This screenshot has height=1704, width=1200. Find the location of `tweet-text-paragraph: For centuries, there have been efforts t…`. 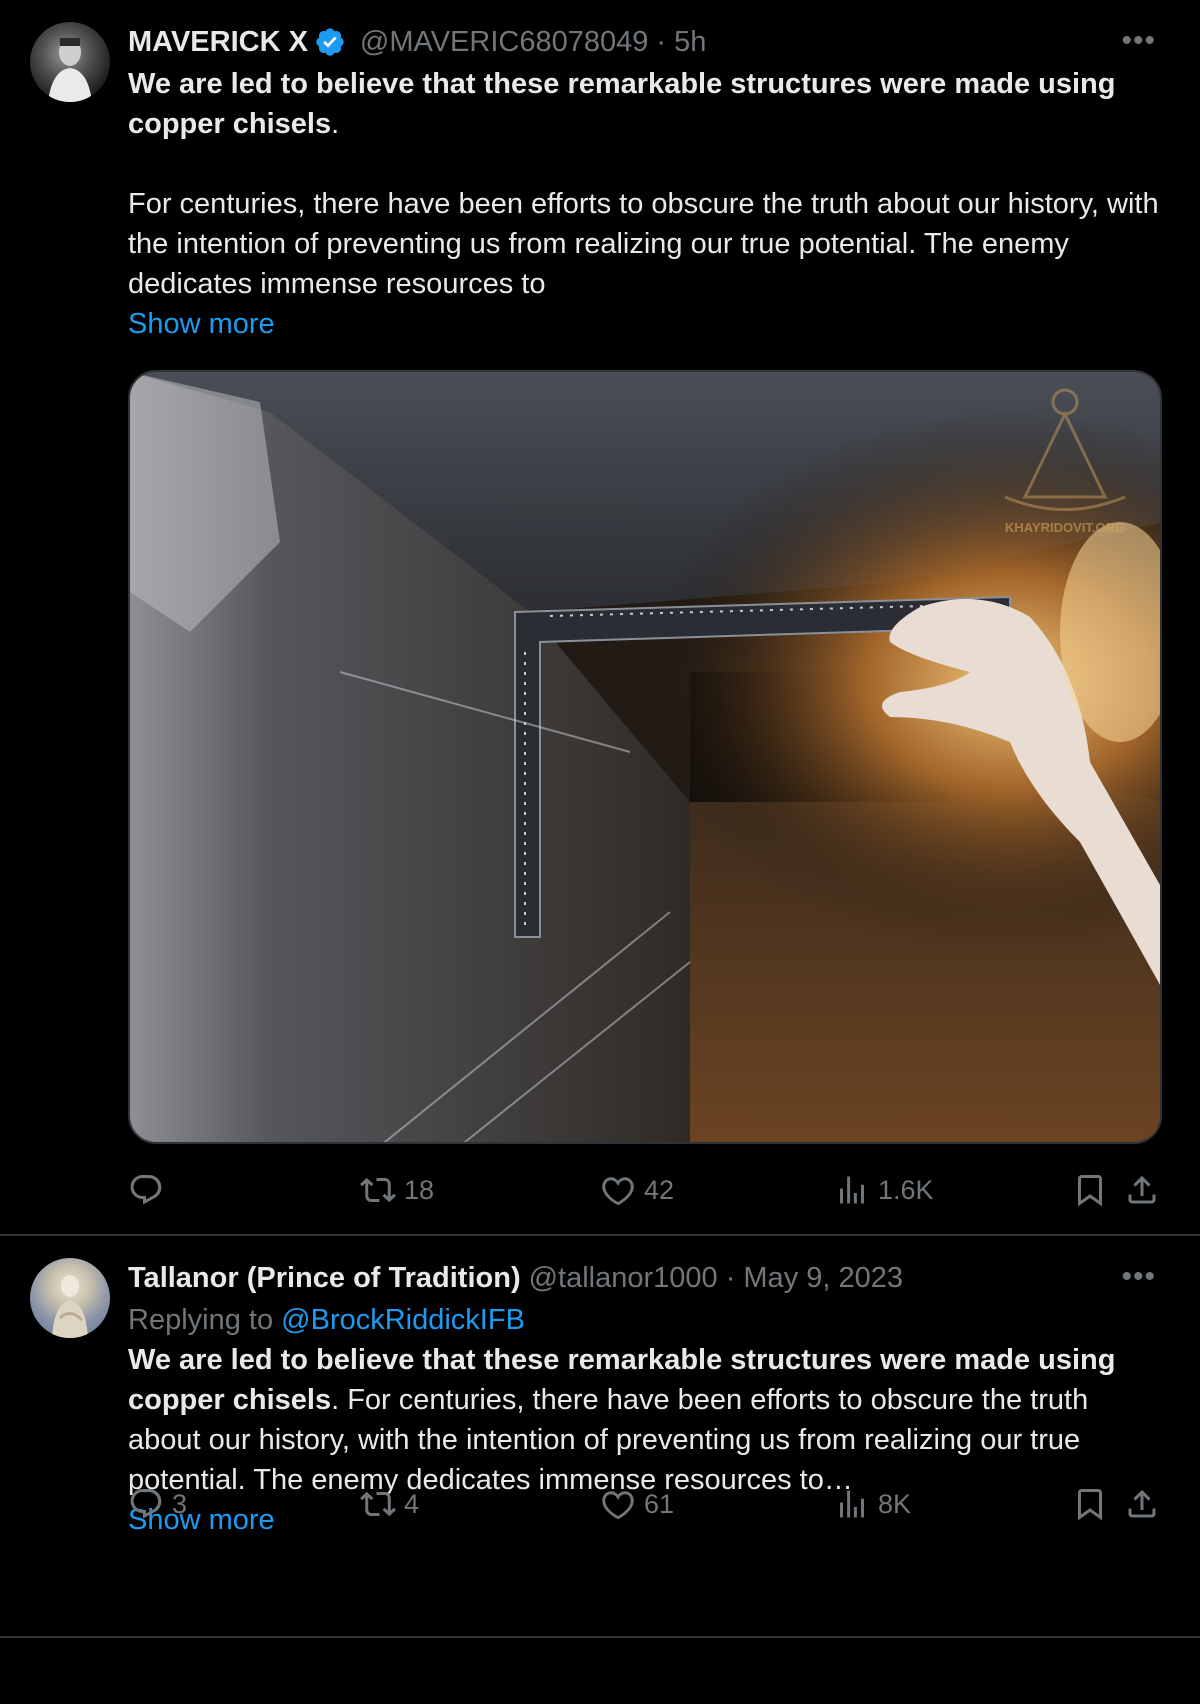

tweet-text-paragraph: For centuries, there have been efforts t… is located at coordinates (643, 244).